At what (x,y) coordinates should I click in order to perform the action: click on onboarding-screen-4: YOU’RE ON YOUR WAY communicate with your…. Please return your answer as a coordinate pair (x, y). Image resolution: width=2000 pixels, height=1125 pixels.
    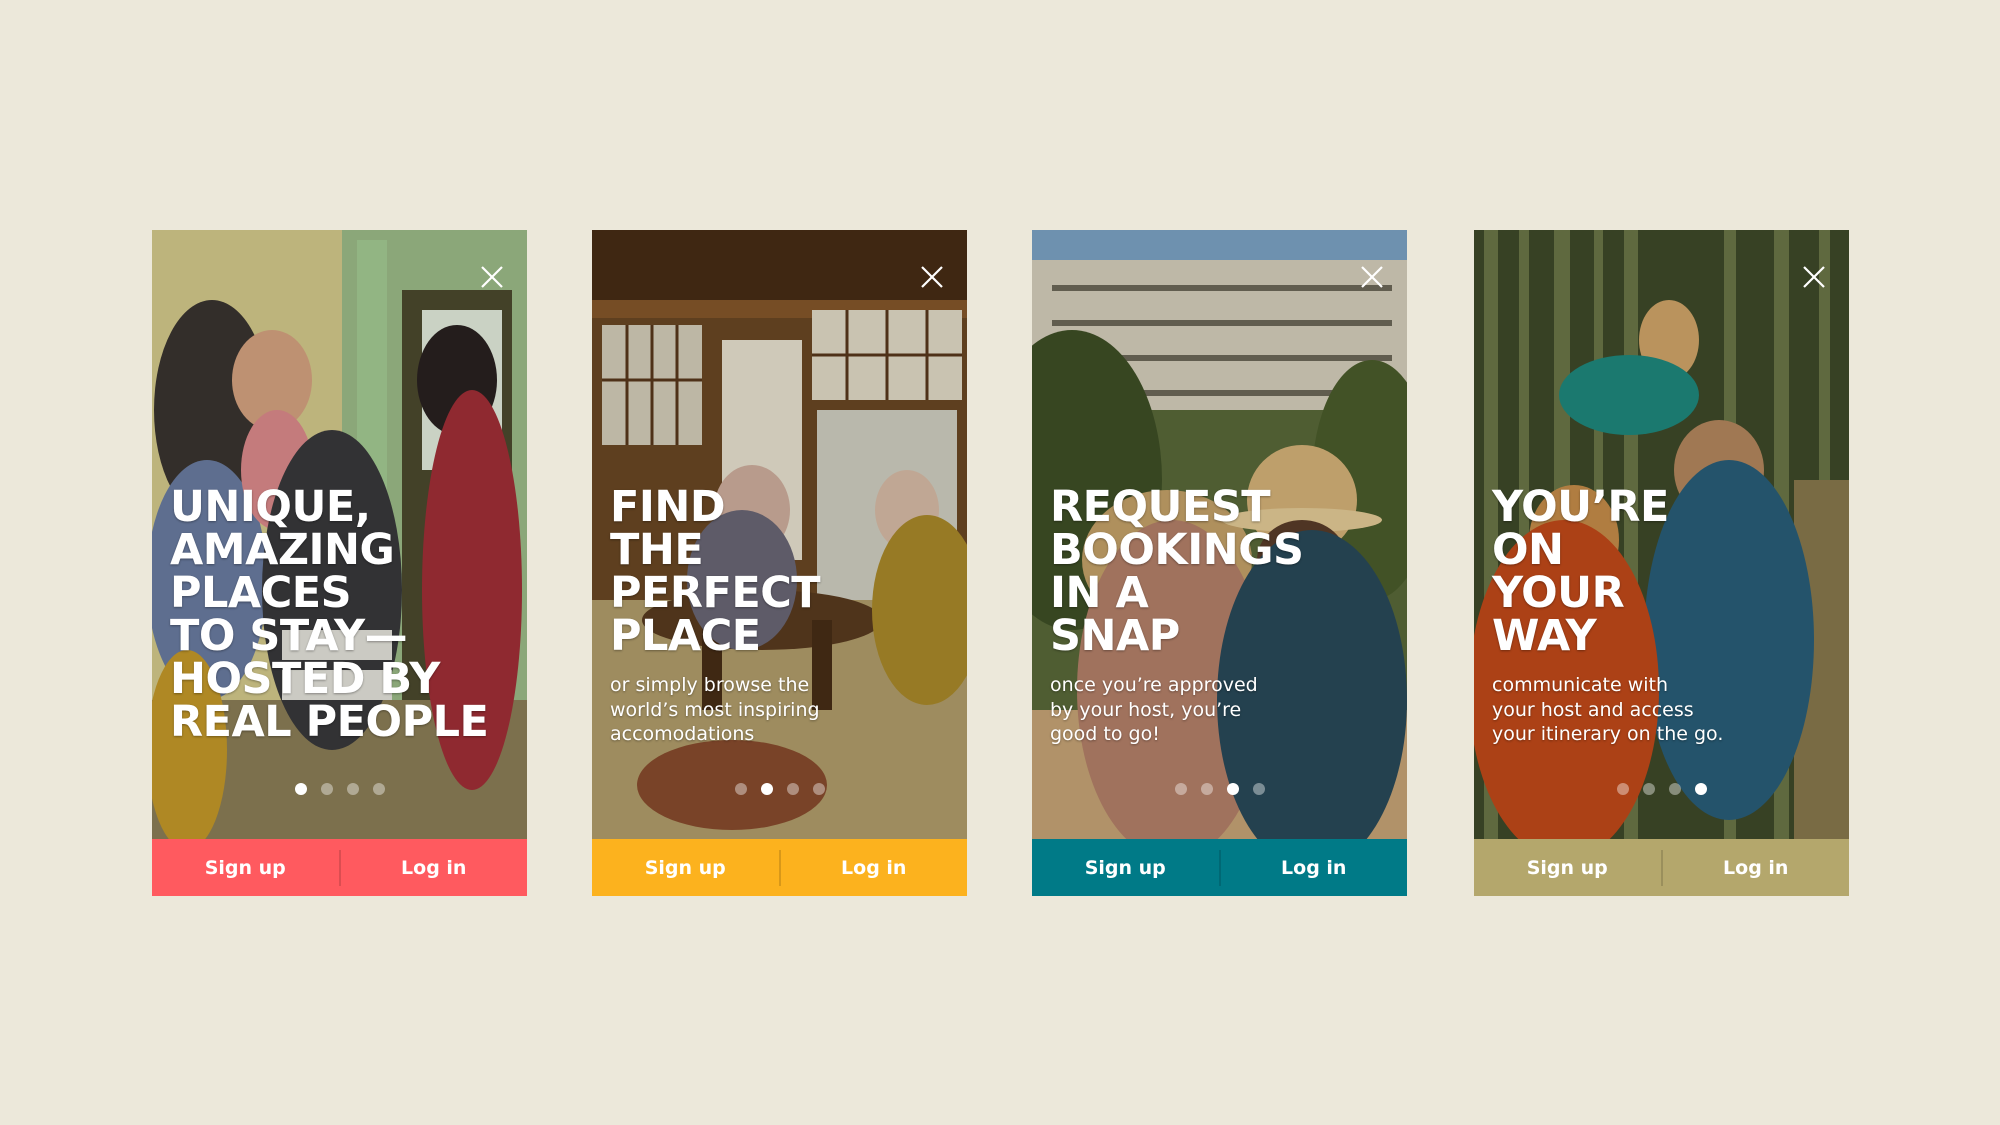
    Looking at the image, I should click on (1661, 563).